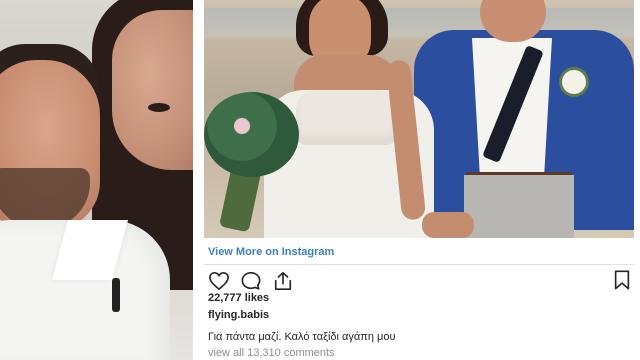 The width and height of the screenshot is (640, 360). What do you see at coordinates (116, 295) in the screenshot?
I see `pen` at bounding box center [116, 295].